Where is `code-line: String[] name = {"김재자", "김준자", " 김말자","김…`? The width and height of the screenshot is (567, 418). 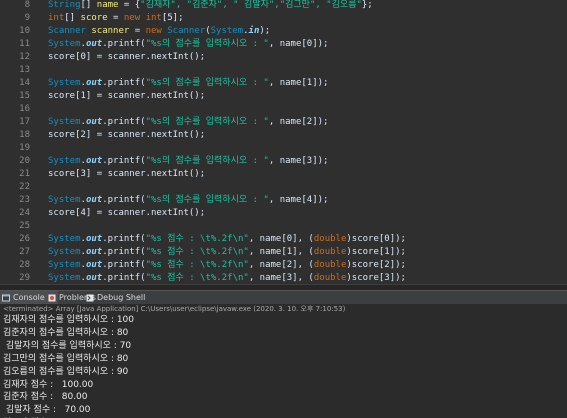
code-line: String[] name = {"김재자", "김준자", " 김말자","김… is located at coordinates (210, 6).